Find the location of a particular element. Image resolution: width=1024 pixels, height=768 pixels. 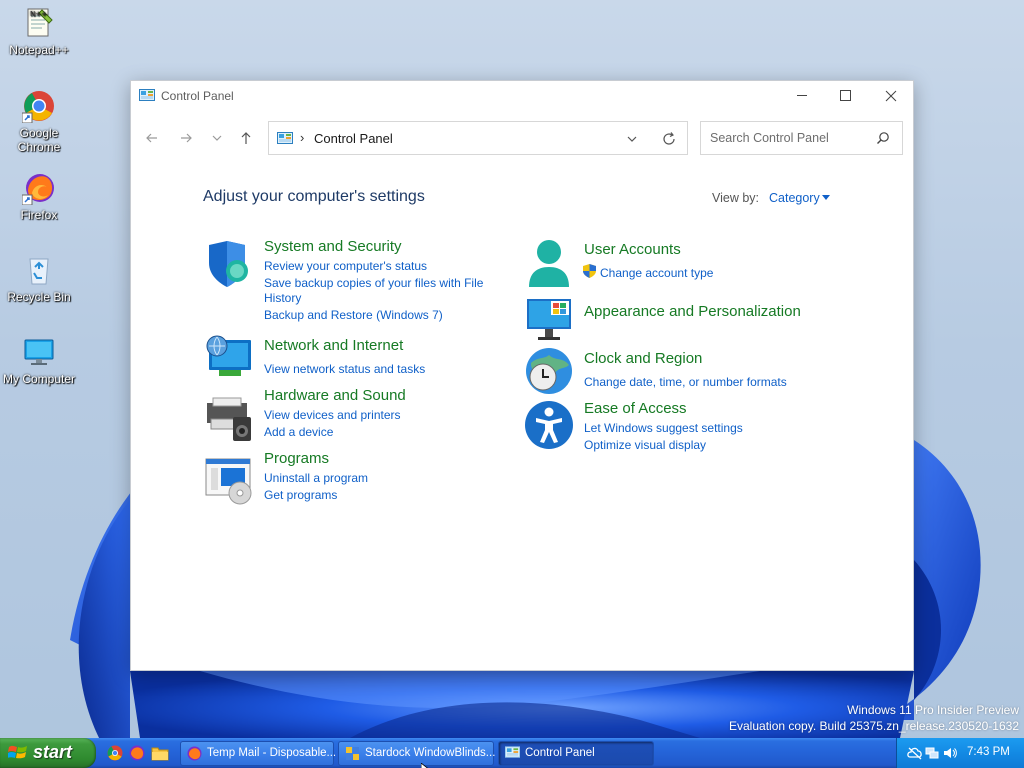

close-button is located at coordinates (891, 95).